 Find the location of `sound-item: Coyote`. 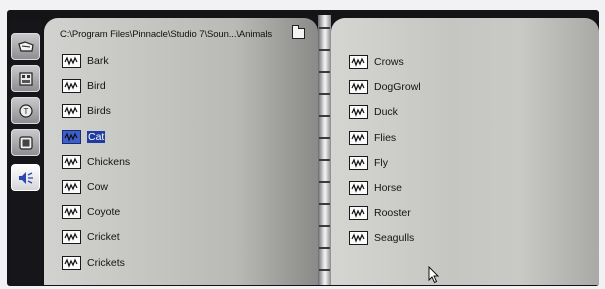

sound-item: Coyote is located at coordinates (91, 212).